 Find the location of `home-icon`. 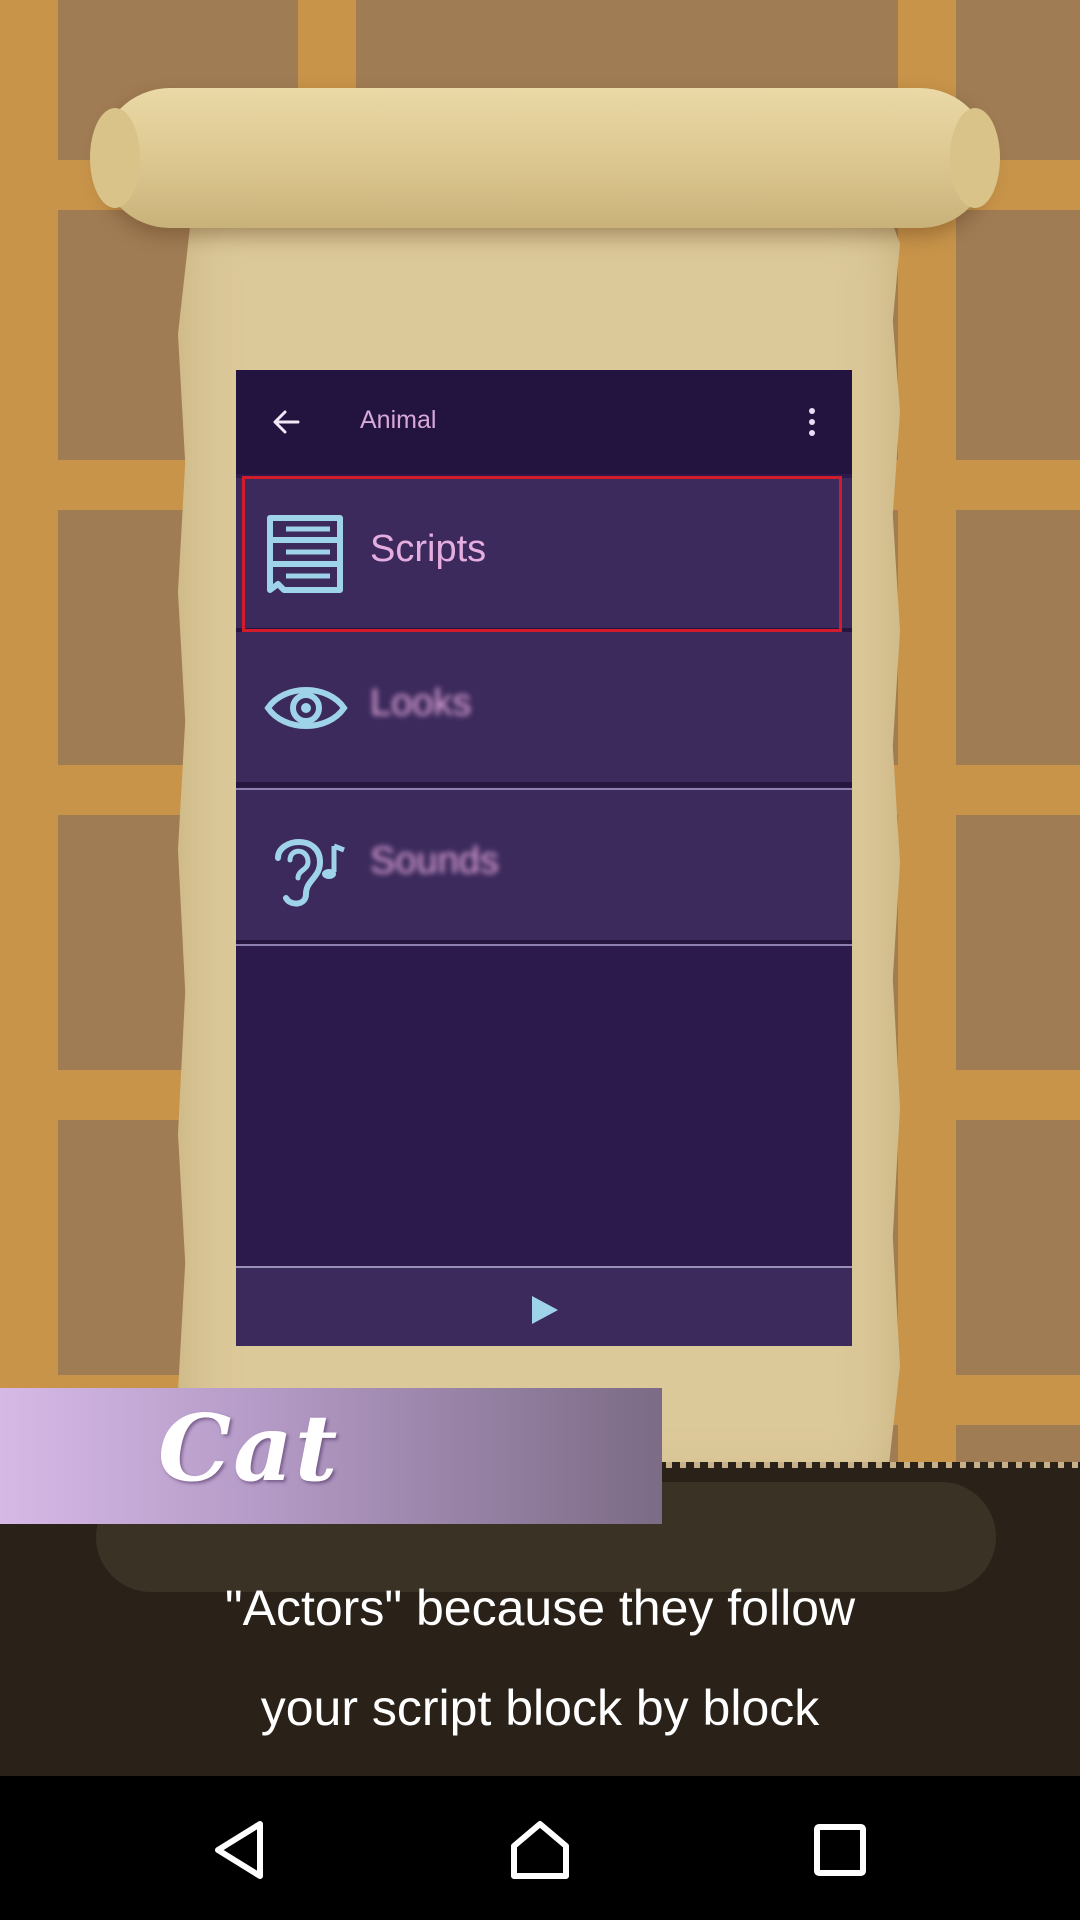

home-icon is located at coordinates (540, 1850).